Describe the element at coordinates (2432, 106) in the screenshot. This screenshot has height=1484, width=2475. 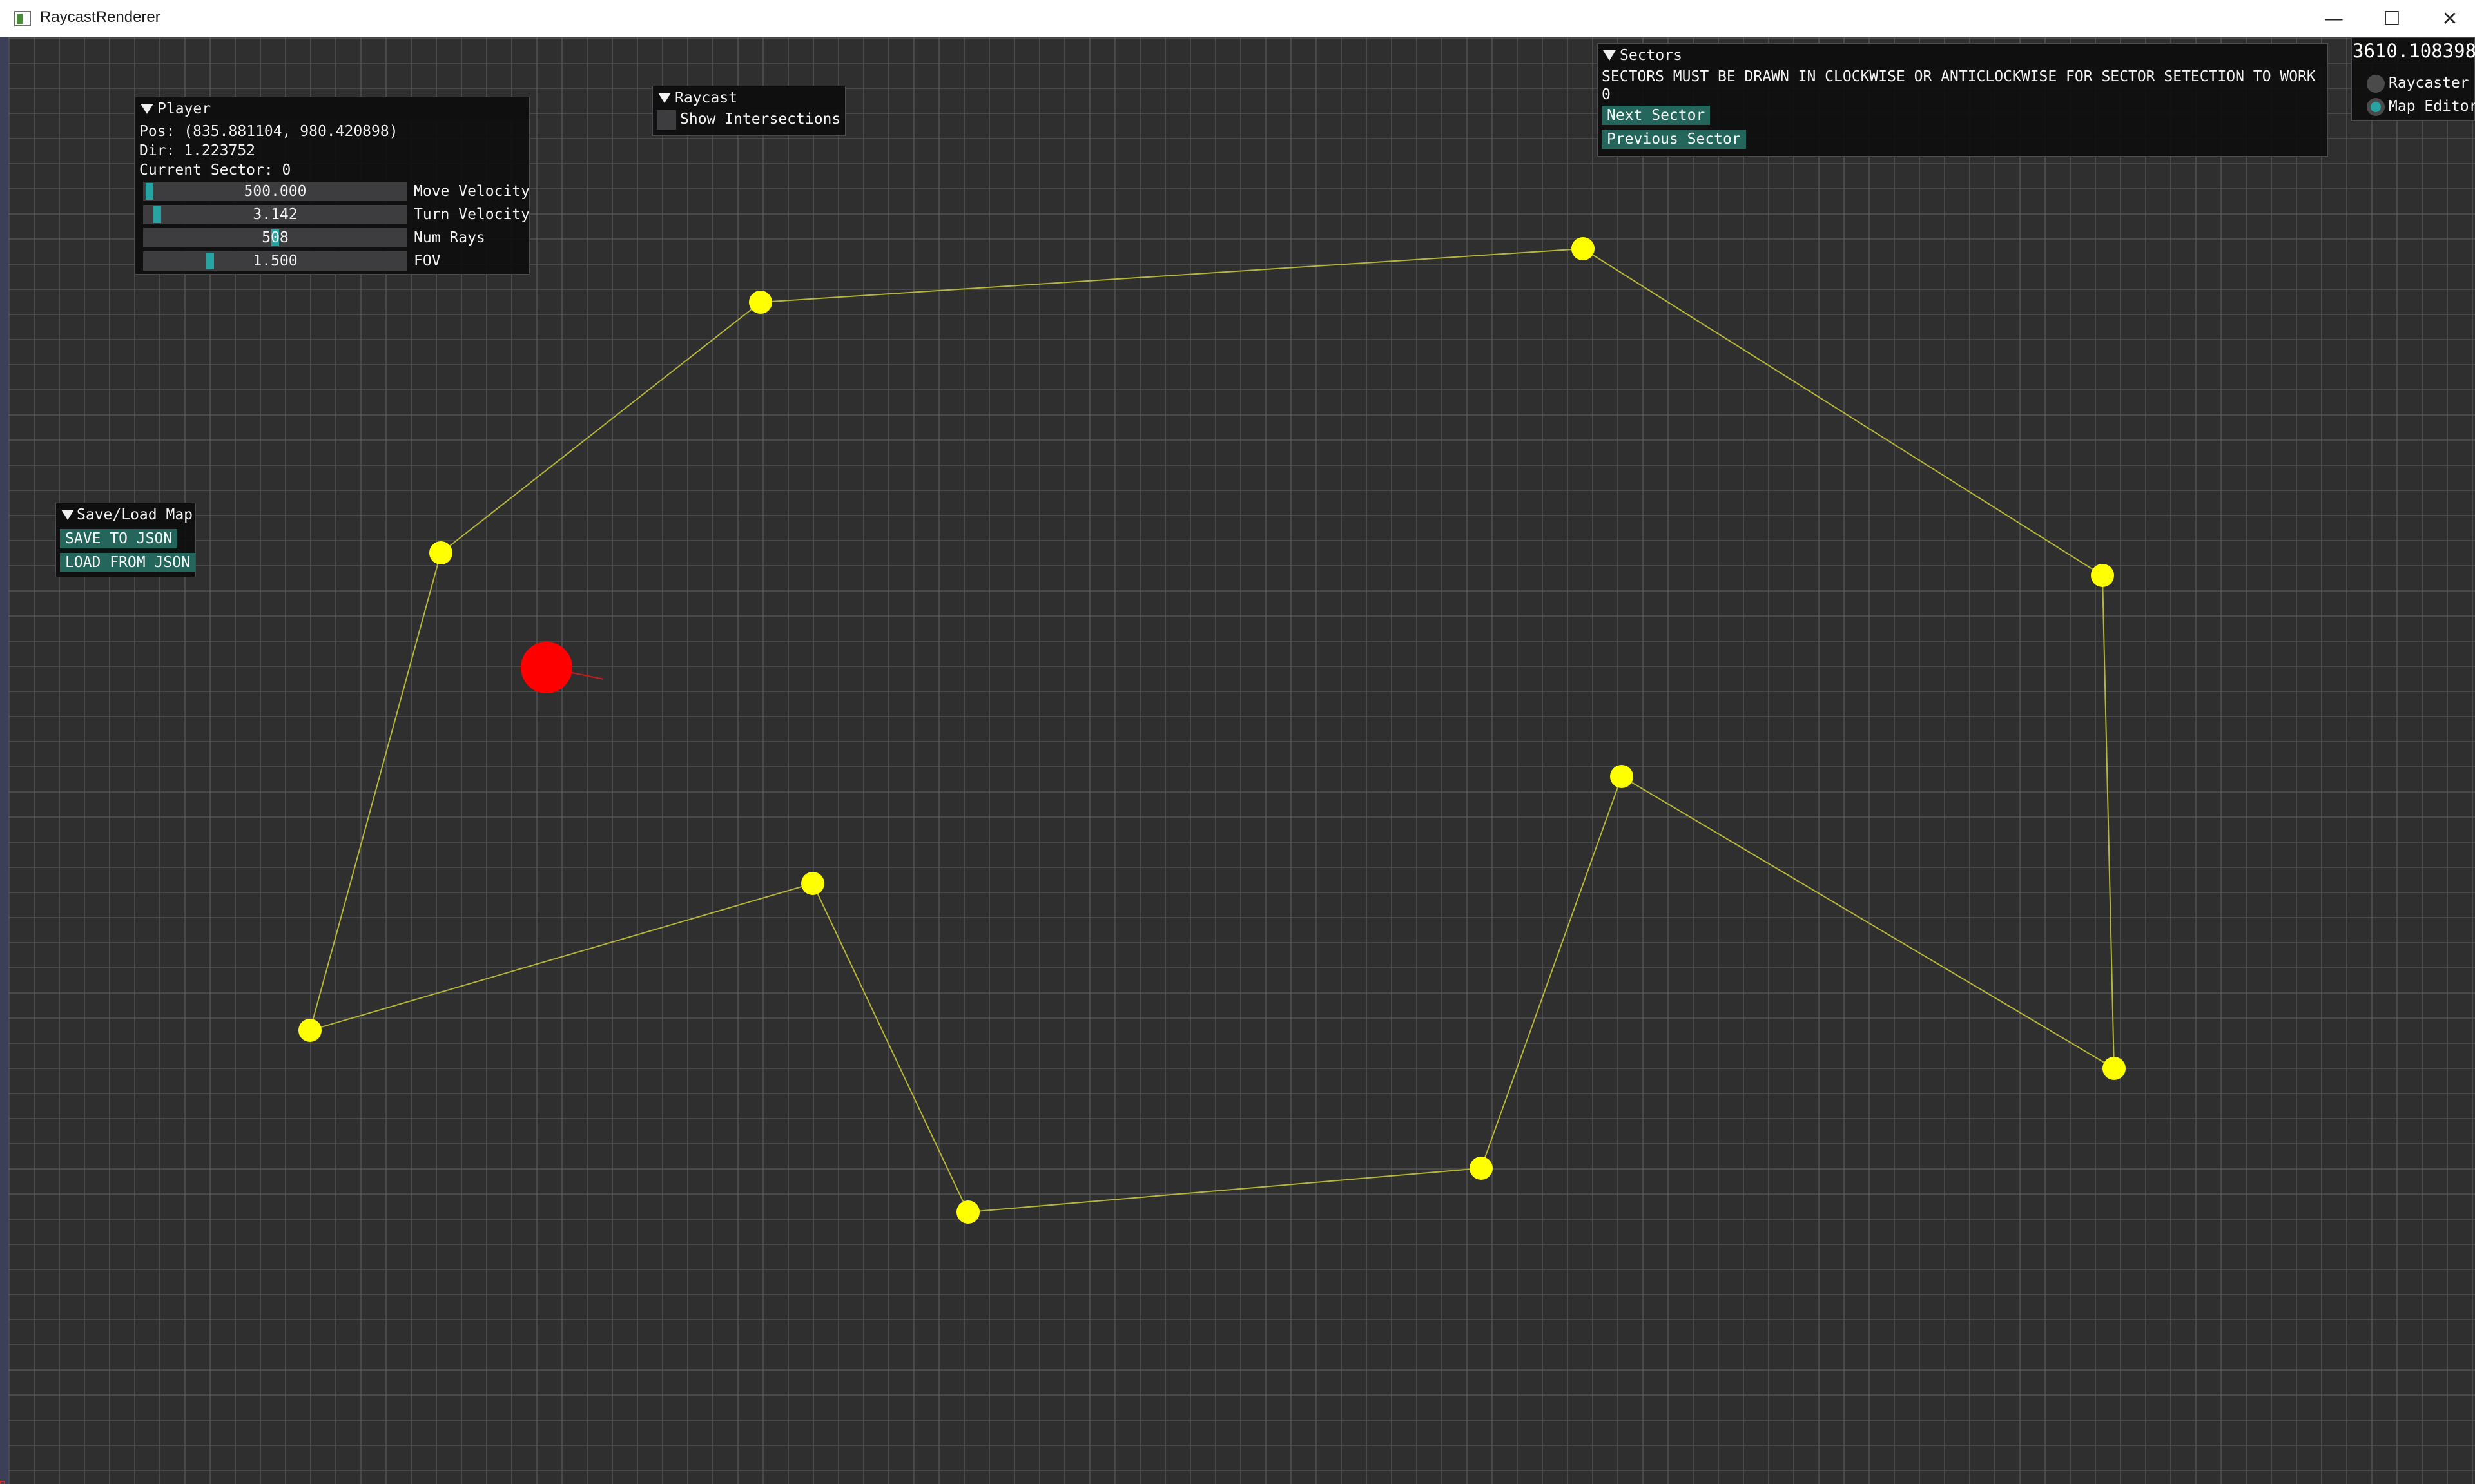
I see `mode-option-label: Map Editor` at that location.